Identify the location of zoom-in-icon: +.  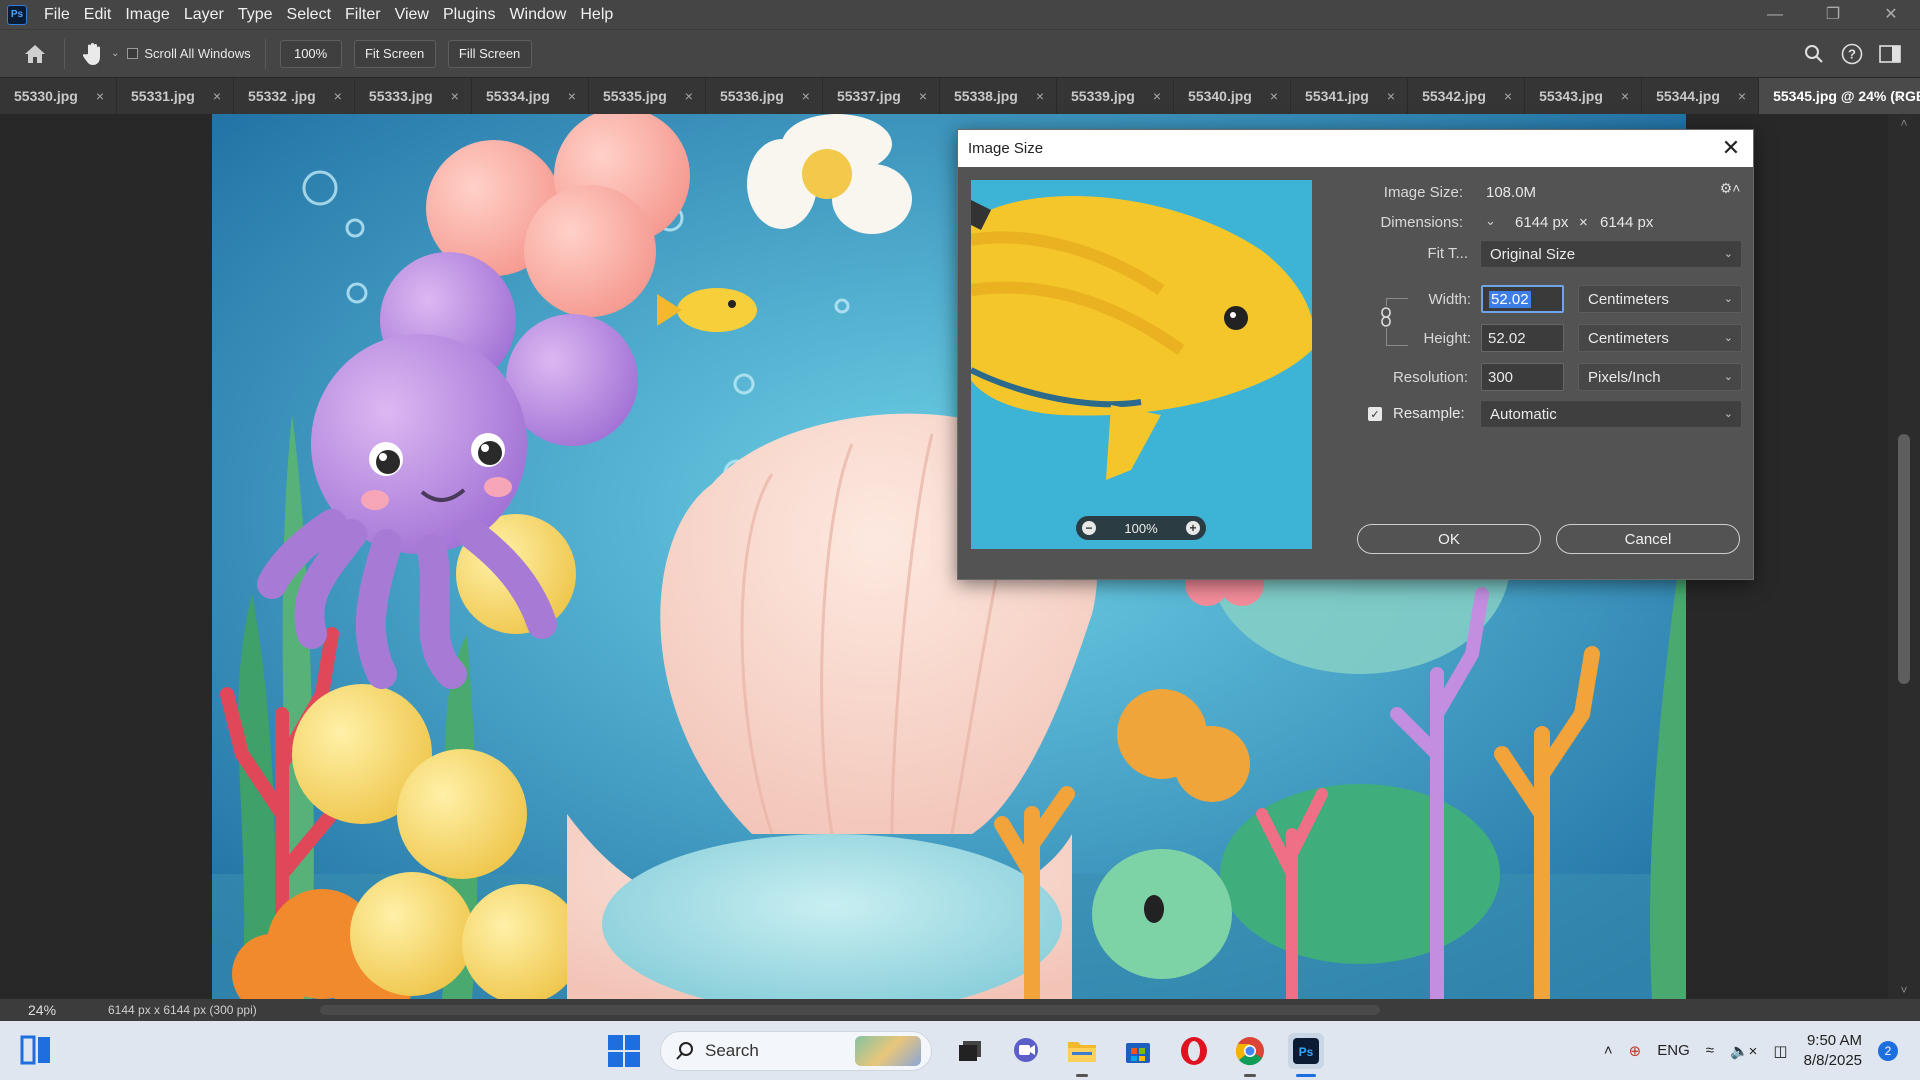
(1193, 528).